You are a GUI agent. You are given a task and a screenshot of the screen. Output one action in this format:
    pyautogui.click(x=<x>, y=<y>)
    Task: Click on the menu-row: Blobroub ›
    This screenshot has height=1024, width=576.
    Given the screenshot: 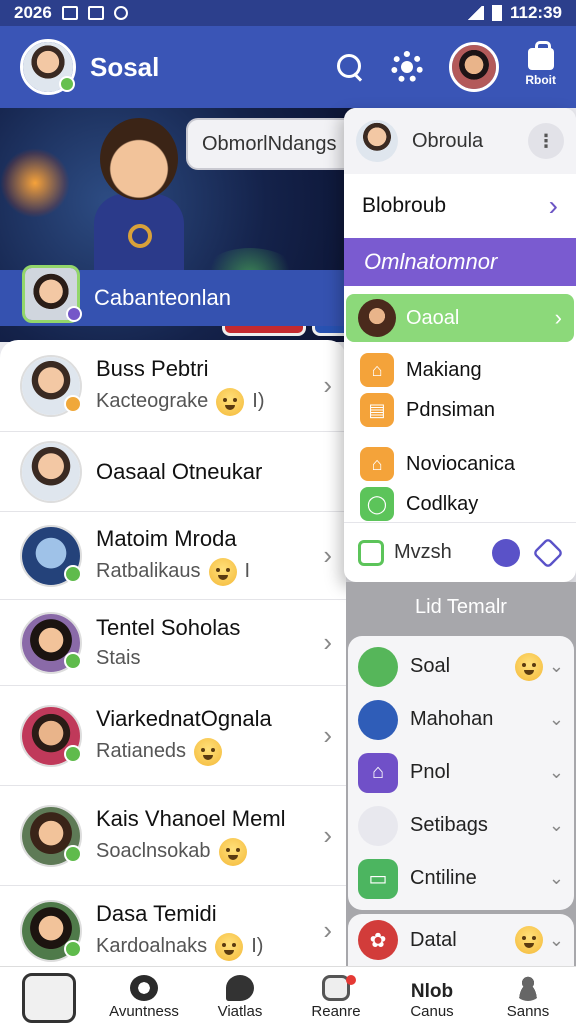 What is the action you would take?
    pyautogui.click(x=460, y=206)
    